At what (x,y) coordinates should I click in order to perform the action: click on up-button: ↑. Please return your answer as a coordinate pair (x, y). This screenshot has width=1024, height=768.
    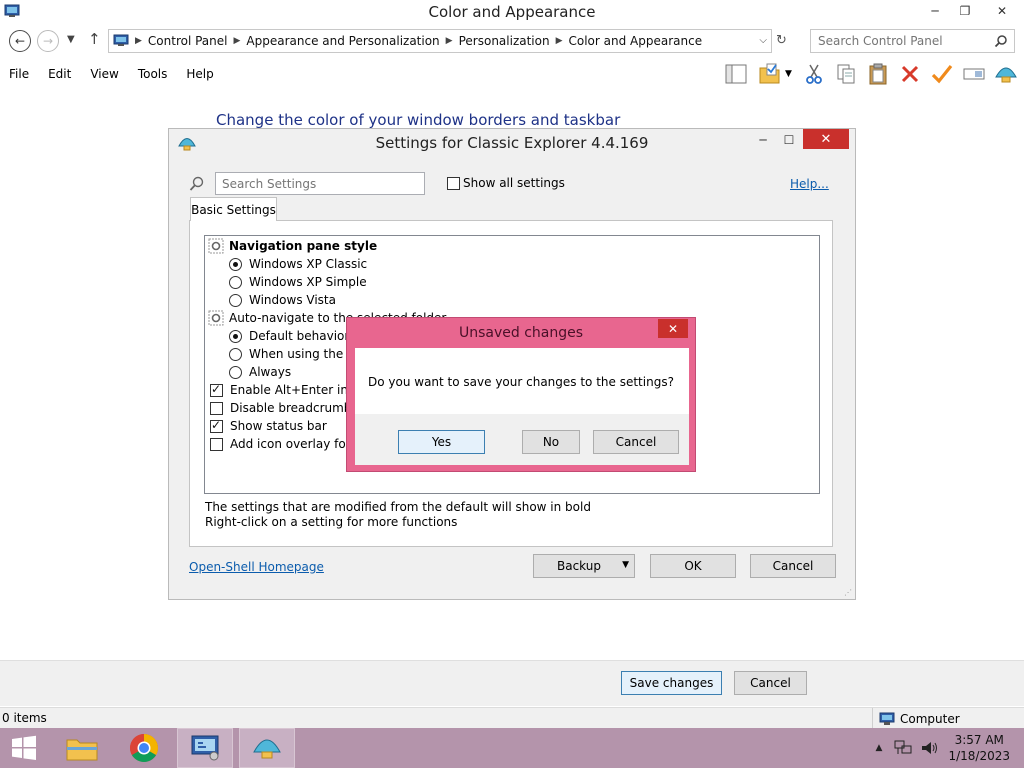
    Looking at the image, I should click on (94, 39).